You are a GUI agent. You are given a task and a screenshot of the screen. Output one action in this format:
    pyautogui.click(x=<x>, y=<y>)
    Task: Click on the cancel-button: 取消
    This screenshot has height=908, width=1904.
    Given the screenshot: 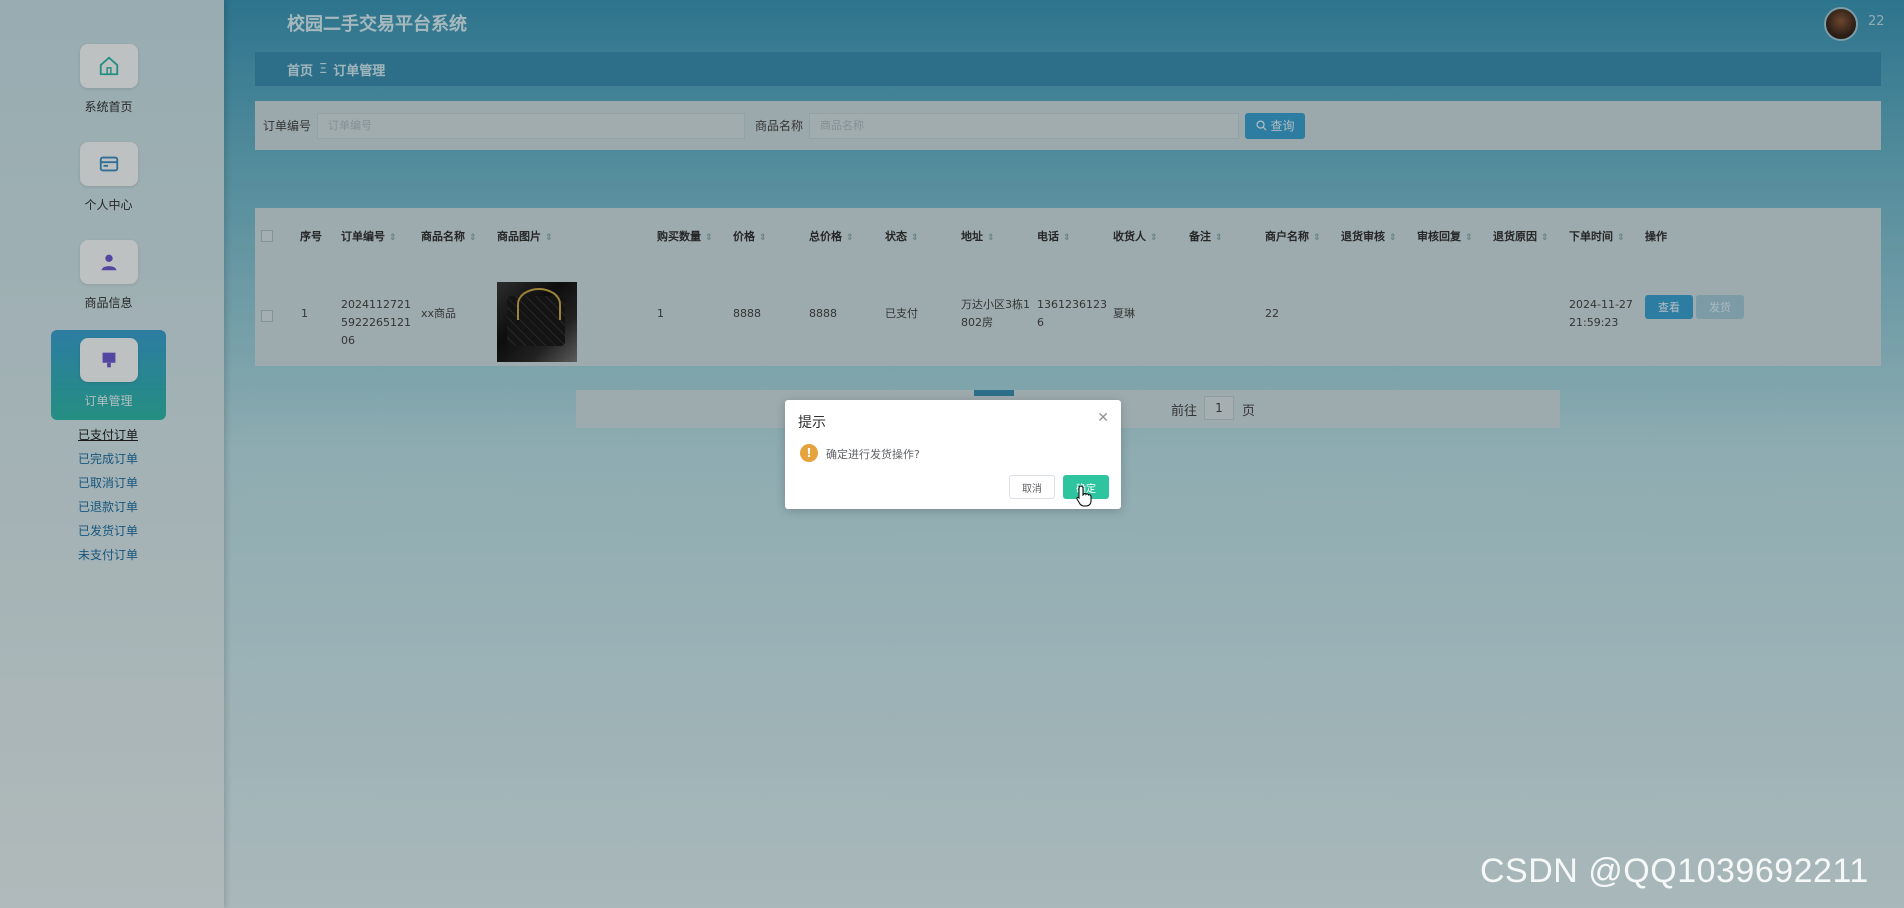 What is the action you would take?
    pyautogui.click(x=1032, y=487)
    